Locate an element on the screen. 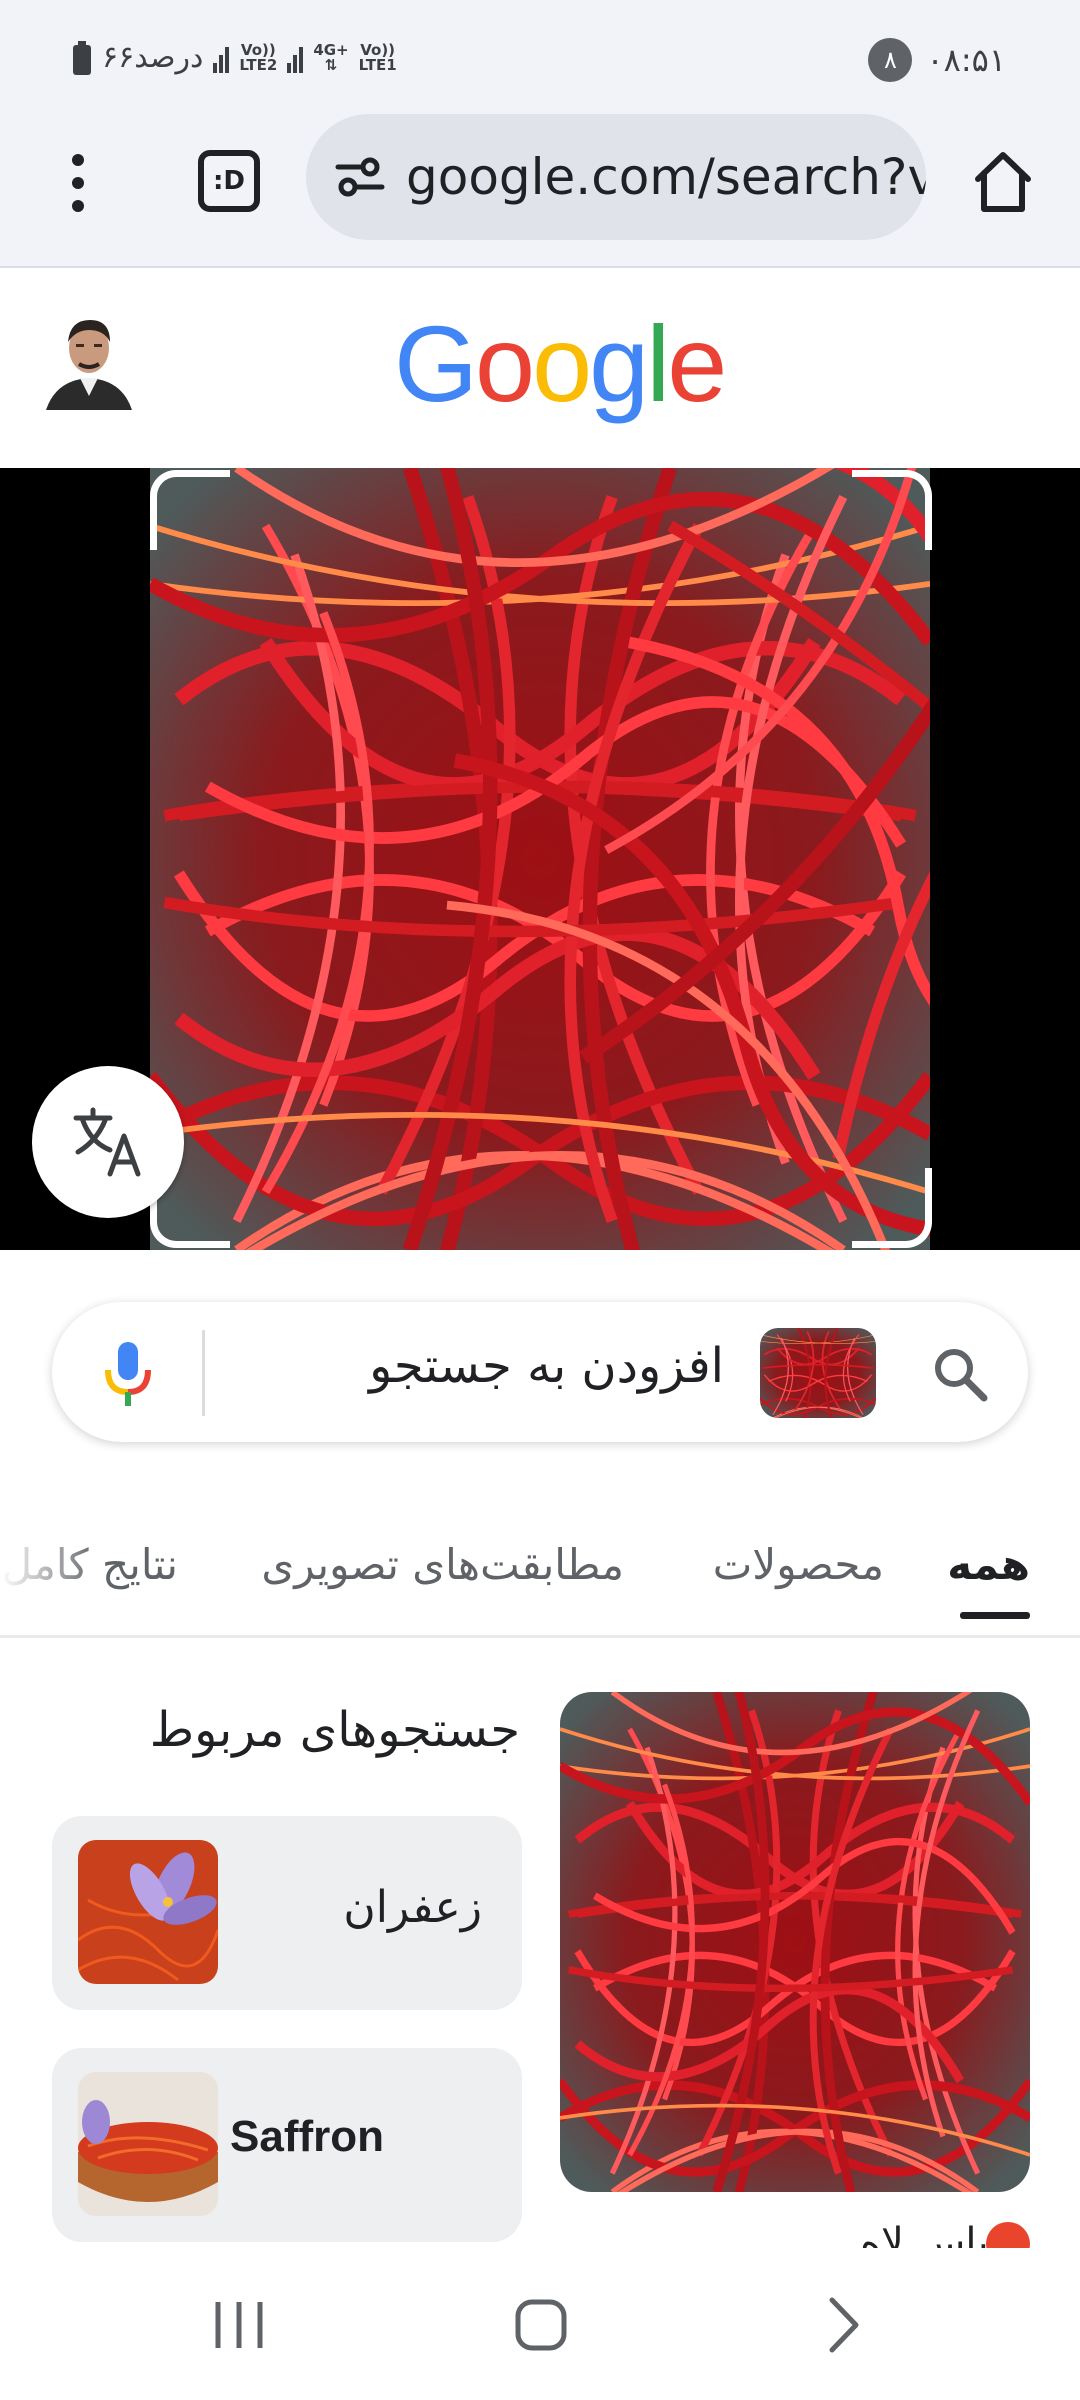 The width and height of the screenshot is (1080, 2400). status-indicators: ۶۶درصد Vo)) LTE2 4G+ ⇅ Vo)) LTE1 is located at coordinates (234, 57).